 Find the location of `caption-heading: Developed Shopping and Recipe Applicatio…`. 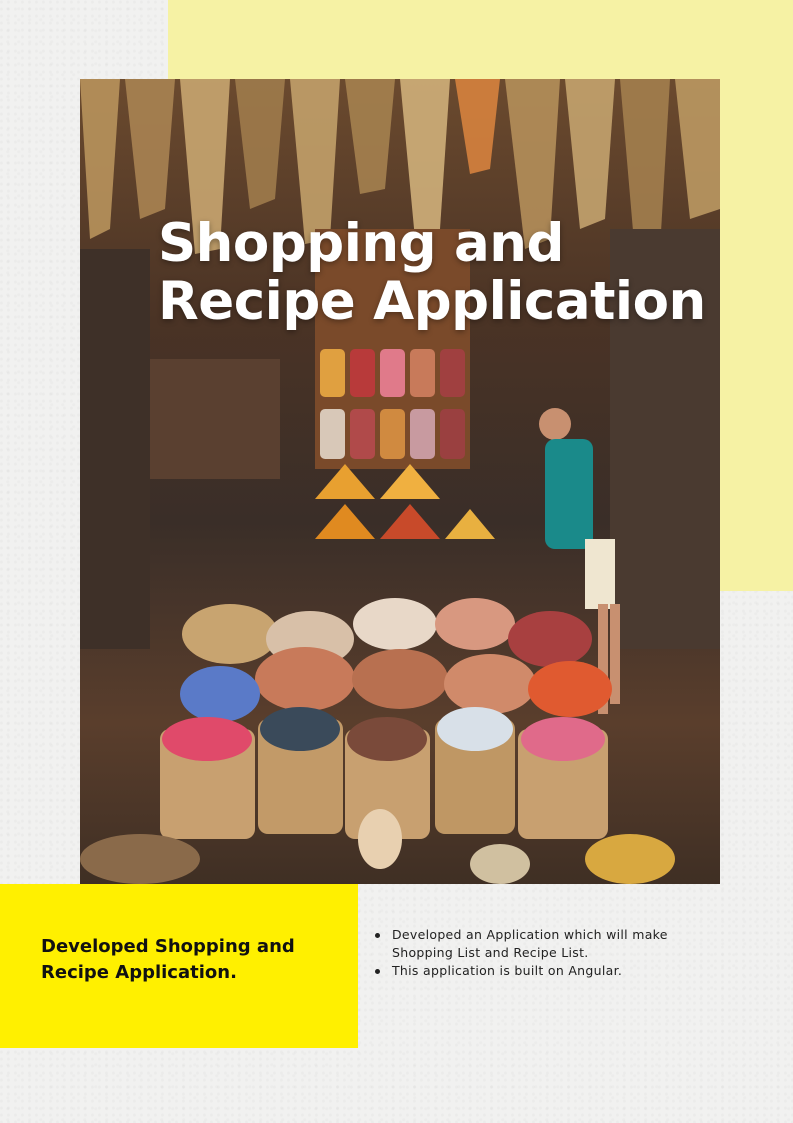

caption-heading: Developed Shopping and Recipe Applicatio… is located at coordinates (168, 959).